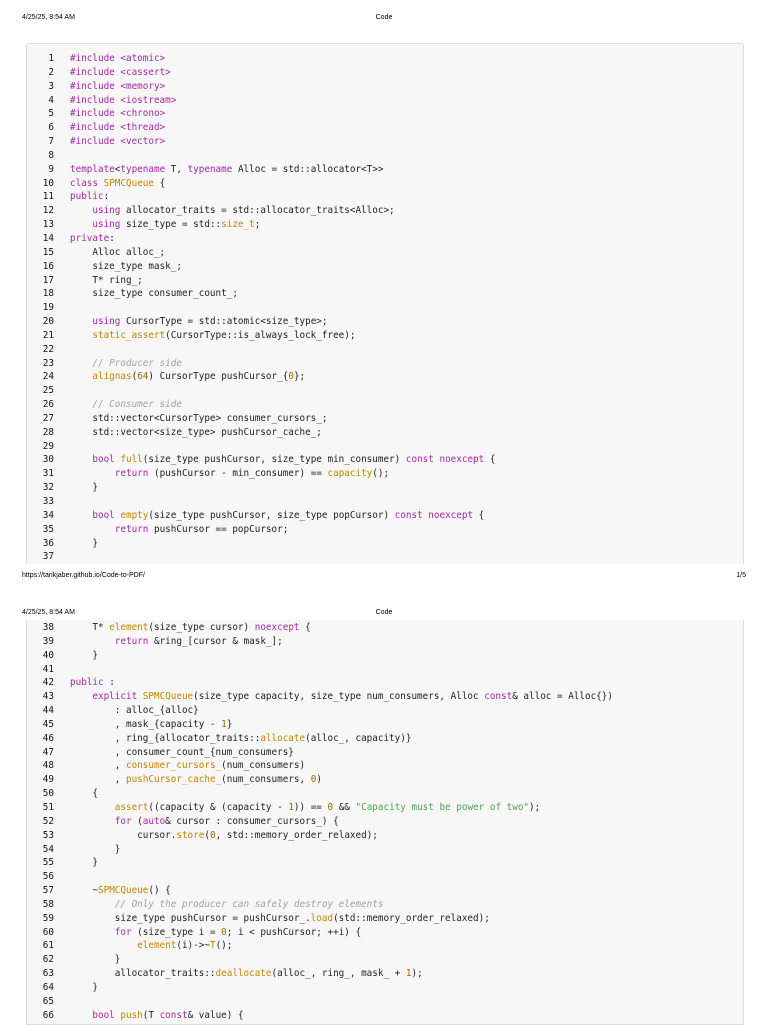 Image resolution: width=768 pixels, height=1025 pixels. Describe the element at coordinates (48, 683) in the screenshot. I see `line-number: 42` at that location.